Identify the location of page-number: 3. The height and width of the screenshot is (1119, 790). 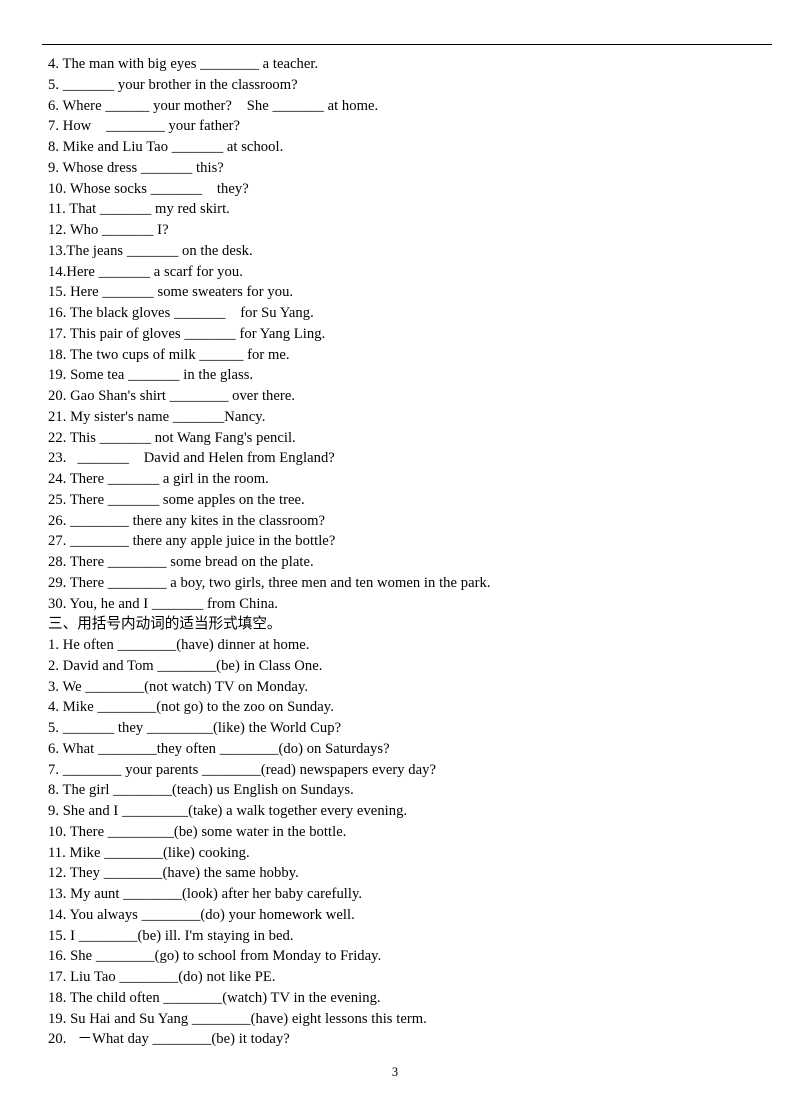
(395, 1072).